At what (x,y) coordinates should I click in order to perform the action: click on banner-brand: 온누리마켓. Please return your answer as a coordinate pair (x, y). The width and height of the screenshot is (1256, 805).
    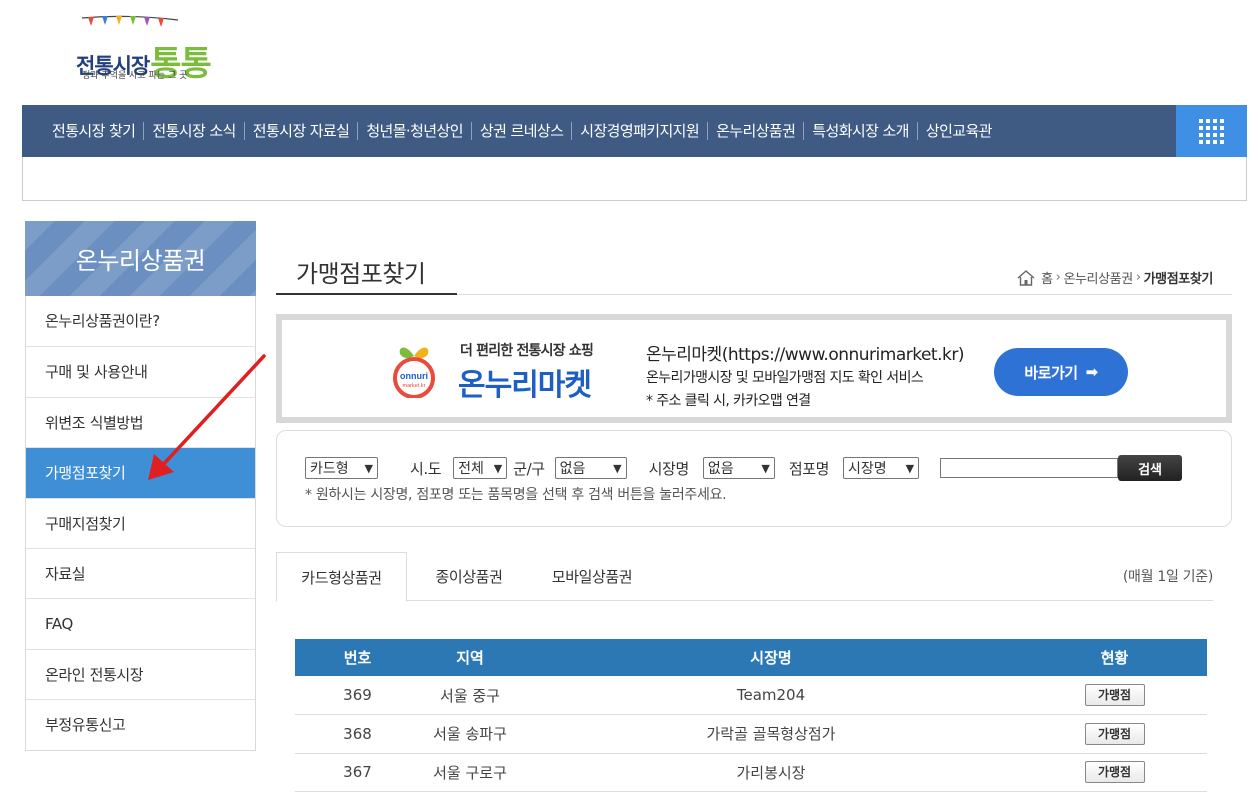
    Looking at the image, I should click on (525, 385).